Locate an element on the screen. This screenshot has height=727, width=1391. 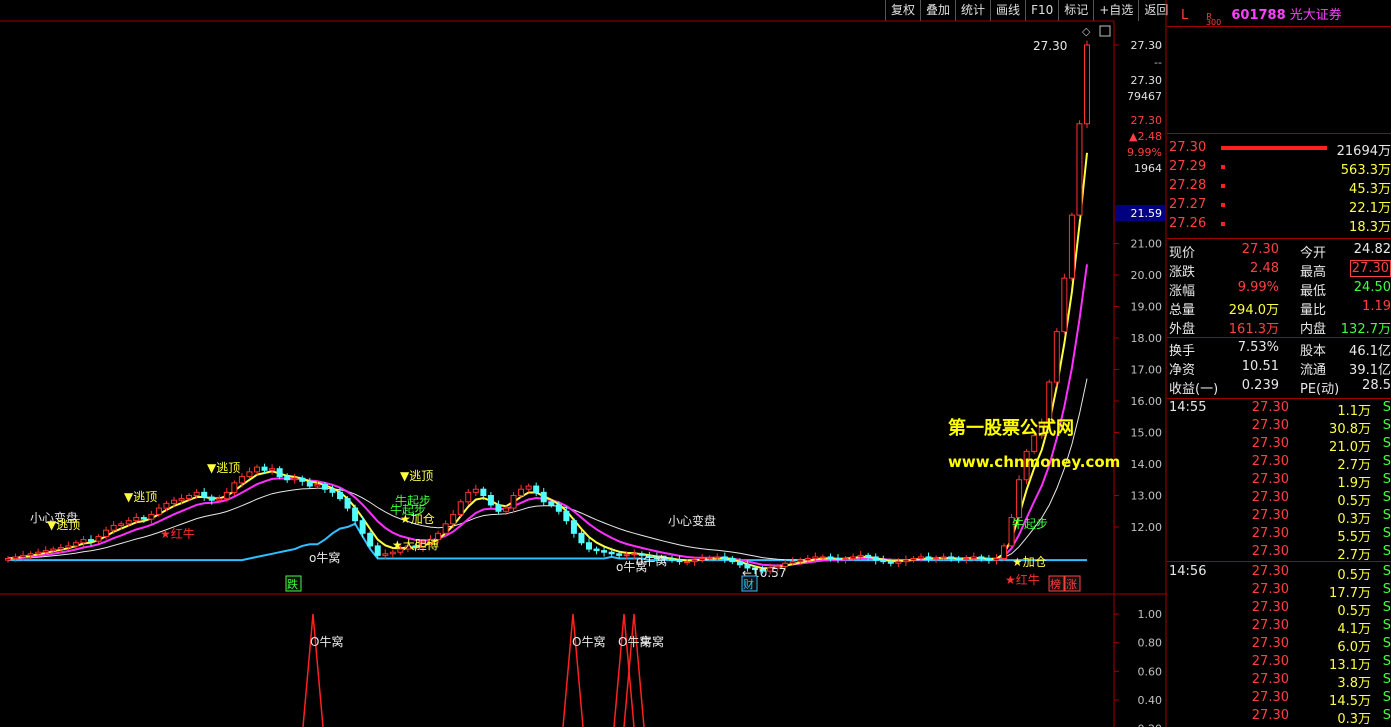
stat-label: 量比 is located at coordinates (1313, 310).